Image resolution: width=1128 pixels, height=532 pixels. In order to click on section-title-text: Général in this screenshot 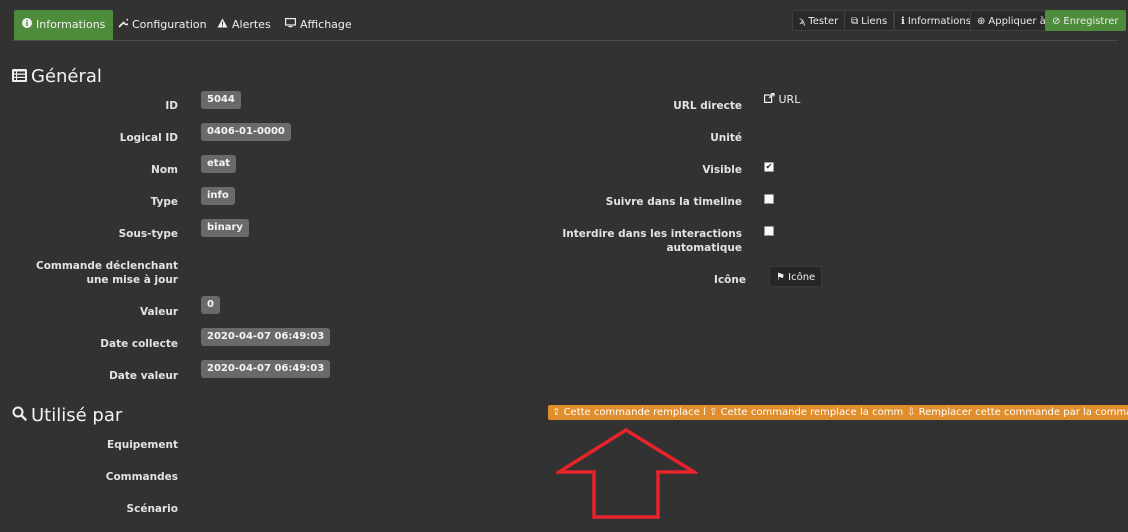, I will do `click(66, 76)`.